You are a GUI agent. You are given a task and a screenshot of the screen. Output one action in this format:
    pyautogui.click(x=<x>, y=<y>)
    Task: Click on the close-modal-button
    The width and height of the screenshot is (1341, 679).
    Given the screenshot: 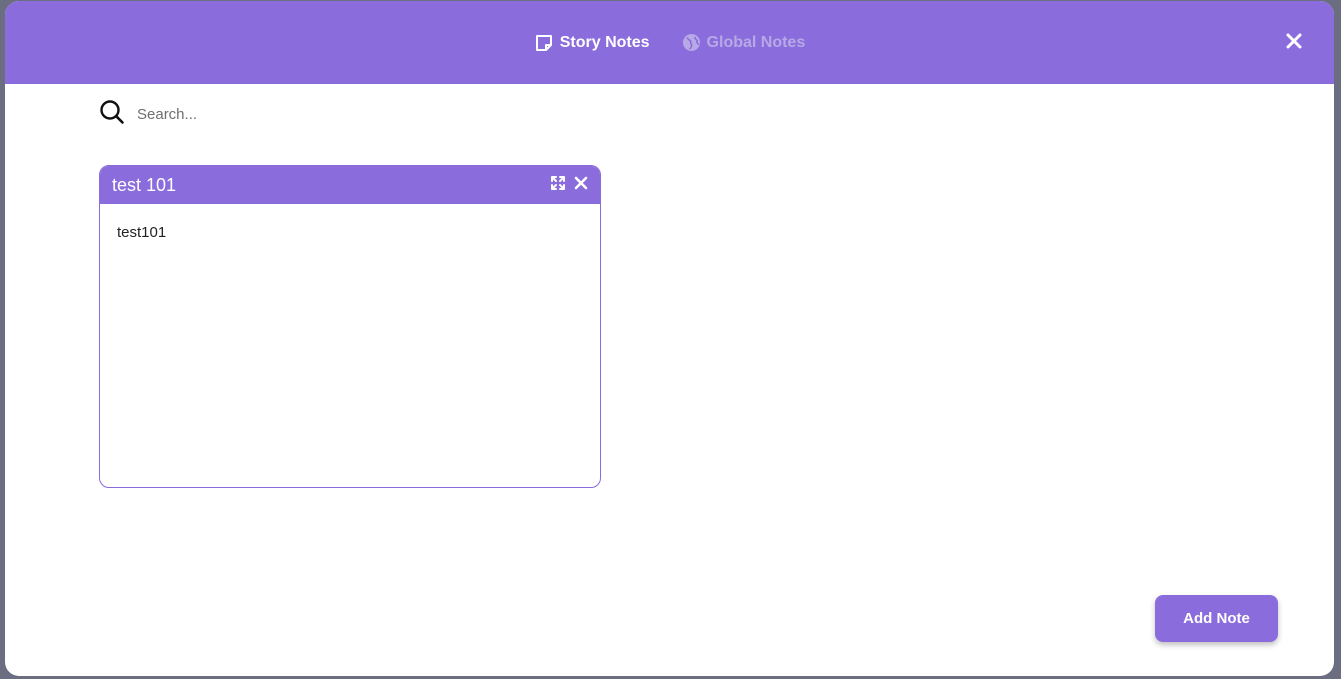 What is the action you would take?
    pyautogui.click(x=1294, y=41)
    